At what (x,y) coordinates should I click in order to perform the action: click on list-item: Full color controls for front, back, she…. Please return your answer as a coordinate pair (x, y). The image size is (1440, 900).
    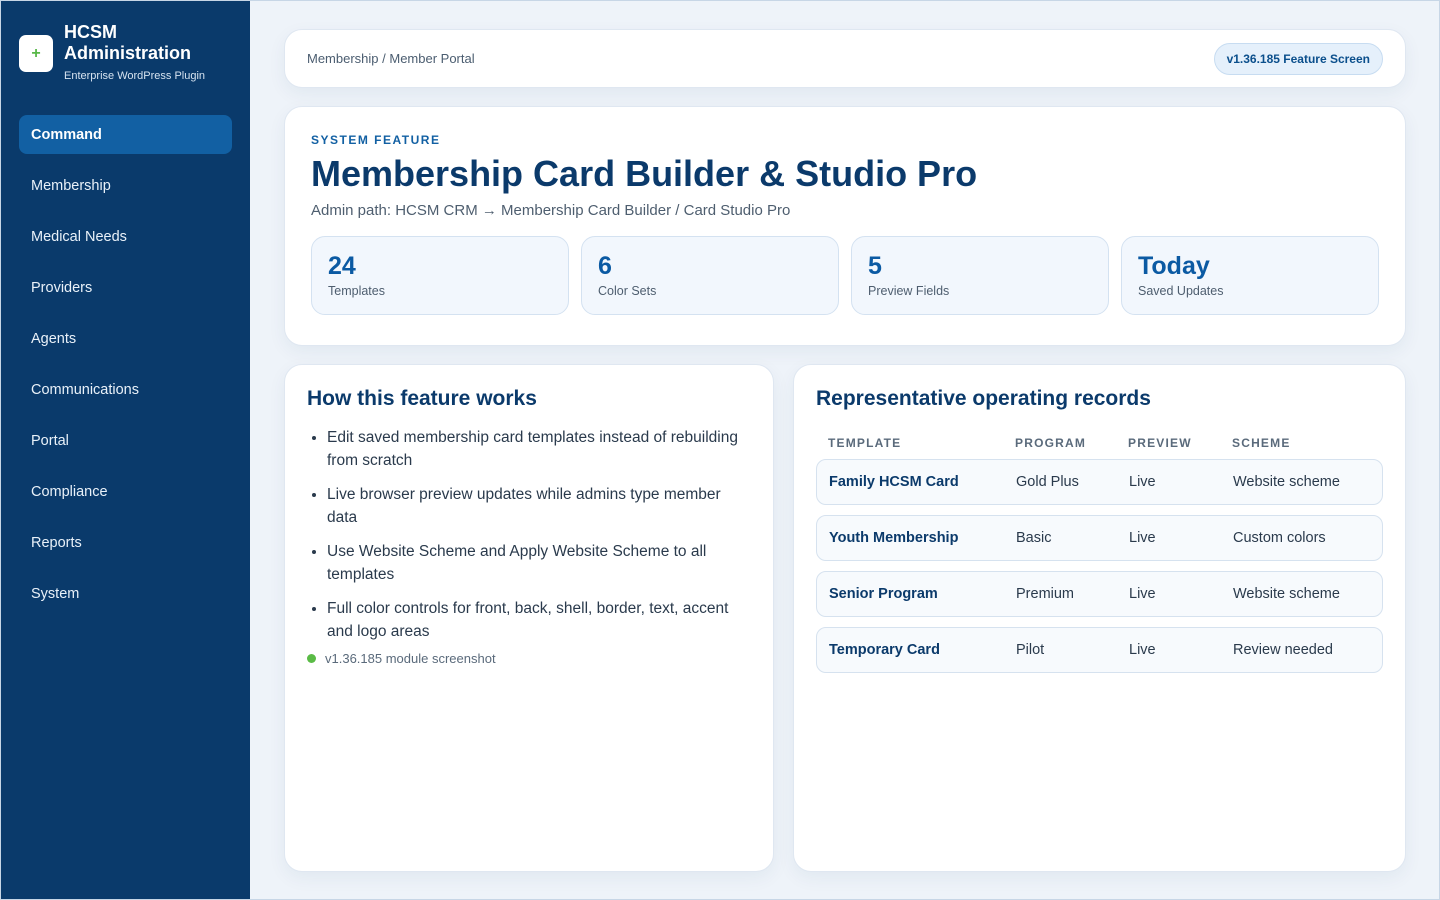
    Looking at the image, I should click on (539, 620).